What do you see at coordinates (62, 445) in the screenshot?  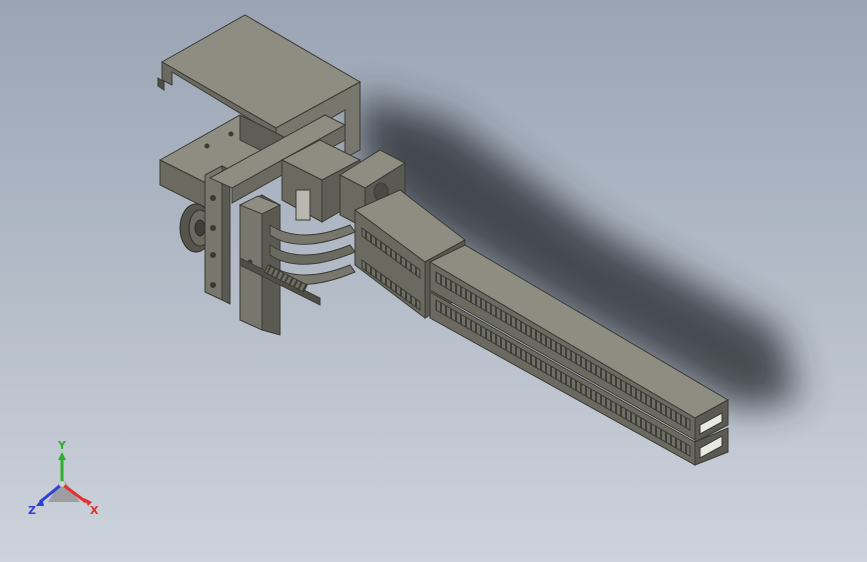 I see `triad-y-label: Y` at bounding box center [62, 445].